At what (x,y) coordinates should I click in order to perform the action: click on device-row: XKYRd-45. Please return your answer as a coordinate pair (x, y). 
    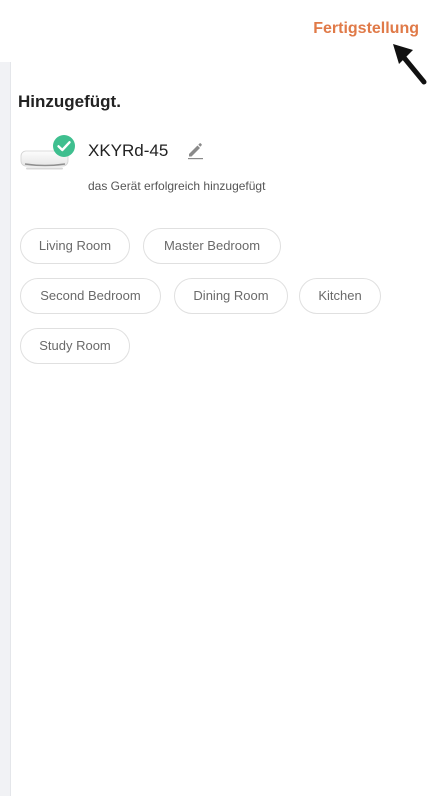
    Looking at the image, I should click on (210, 154).